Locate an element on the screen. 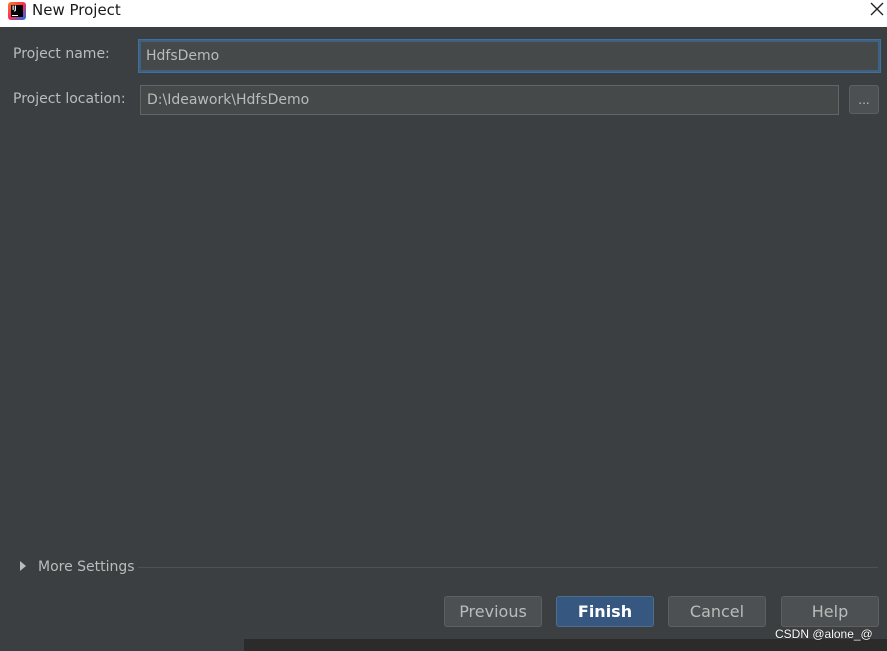 This screenshot has height=651, width=887. previous-button: Previous is located at coordinates (493, 611).